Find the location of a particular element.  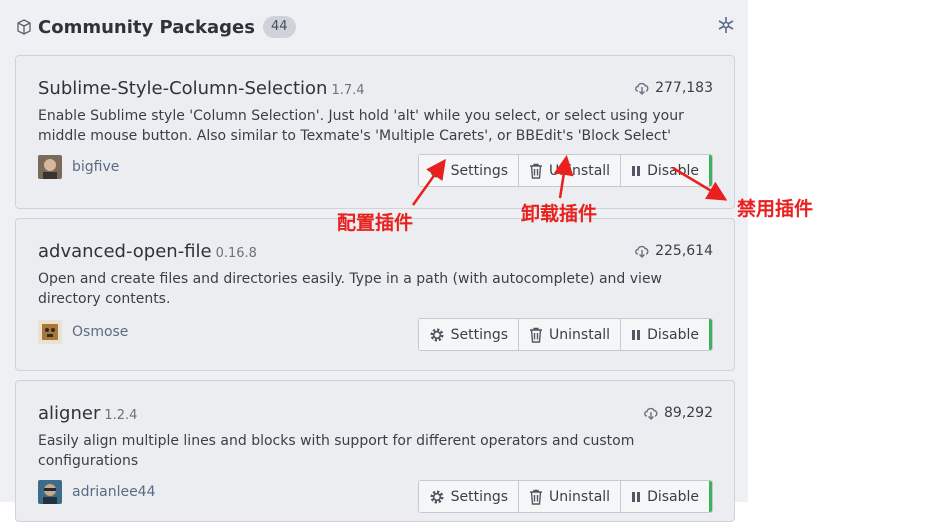

package-icon is located at coordinates (24, 27).